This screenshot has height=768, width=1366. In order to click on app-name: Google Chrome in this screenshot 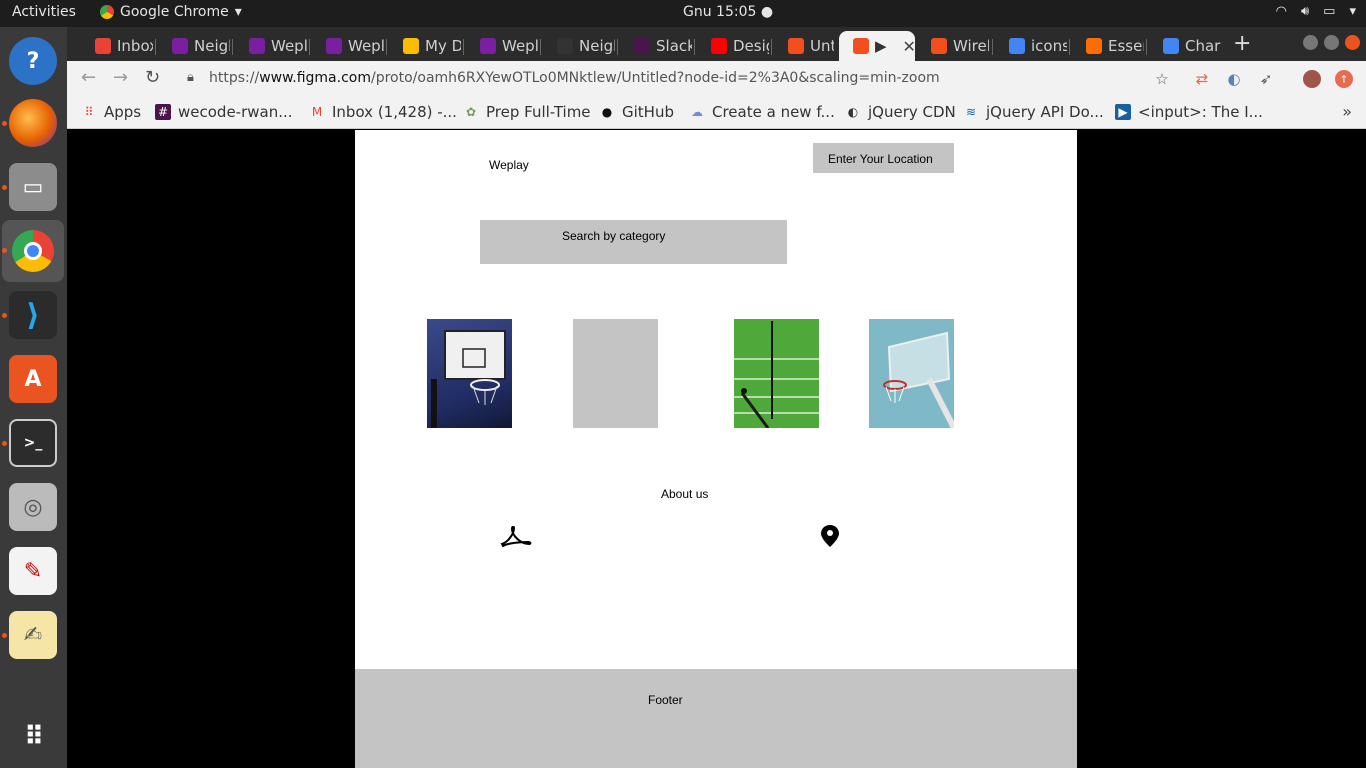, I will do `click(174, 12)`.